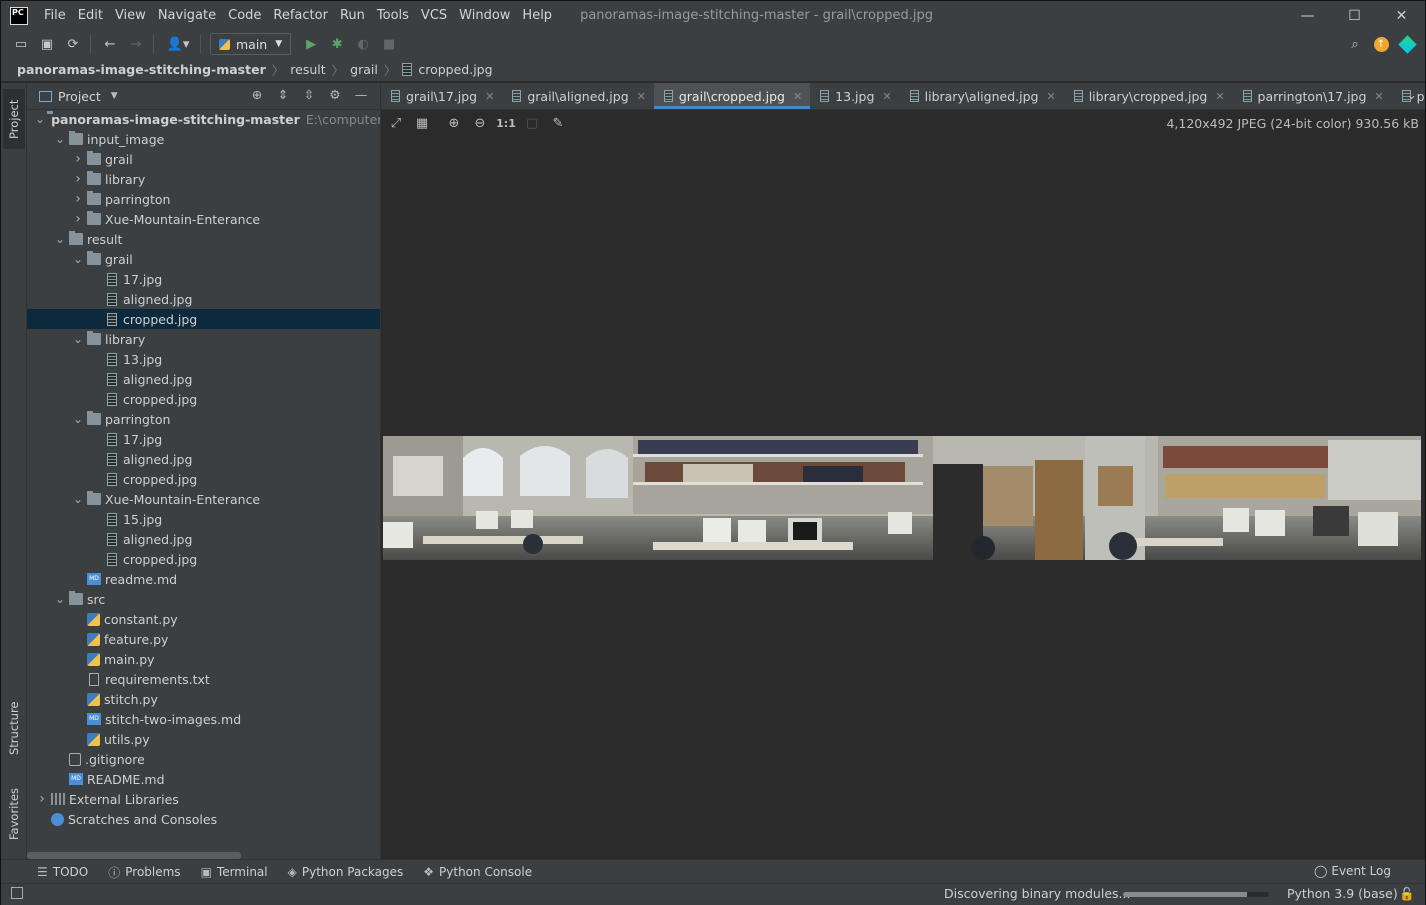 The height and width of the screenshot is (905, 1426). What do you see at coordinates (1352, 871) in the screenshot?
I see `event-log-button: ◯ Event Log` at bounding box center [1352, 871].